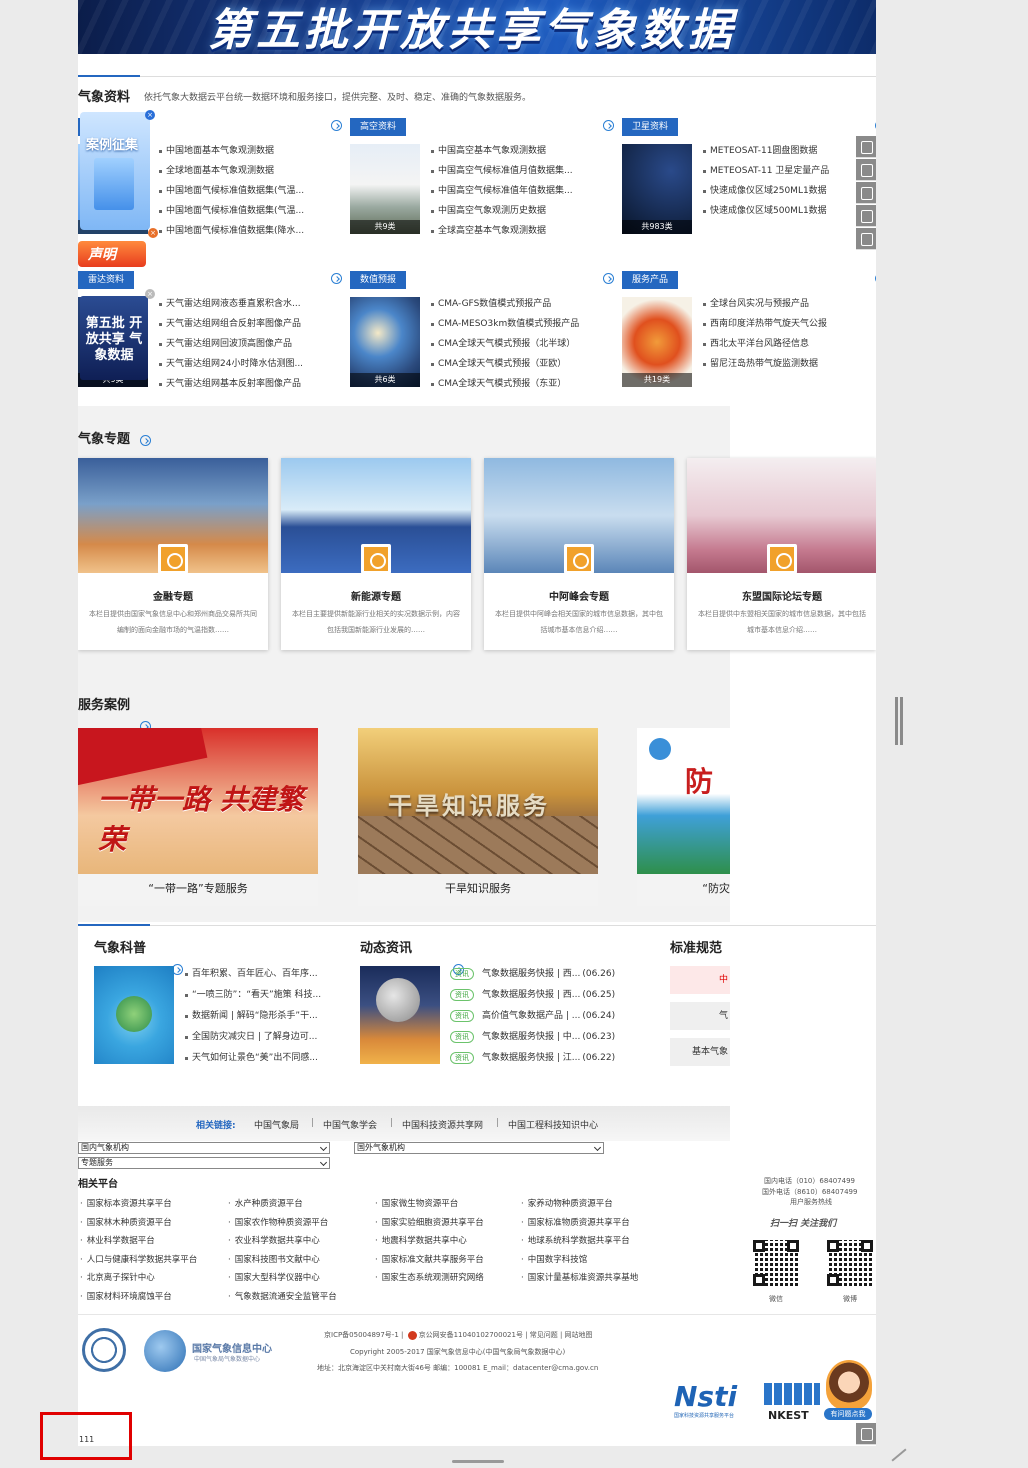 The width and height of the screenshot is (1028, 1468). What do you see at coordinates (429, 1222) in the screenshot?
I see `platform-link: 国家实验细胞资源共享平台` at bounding box center [429, 1222].